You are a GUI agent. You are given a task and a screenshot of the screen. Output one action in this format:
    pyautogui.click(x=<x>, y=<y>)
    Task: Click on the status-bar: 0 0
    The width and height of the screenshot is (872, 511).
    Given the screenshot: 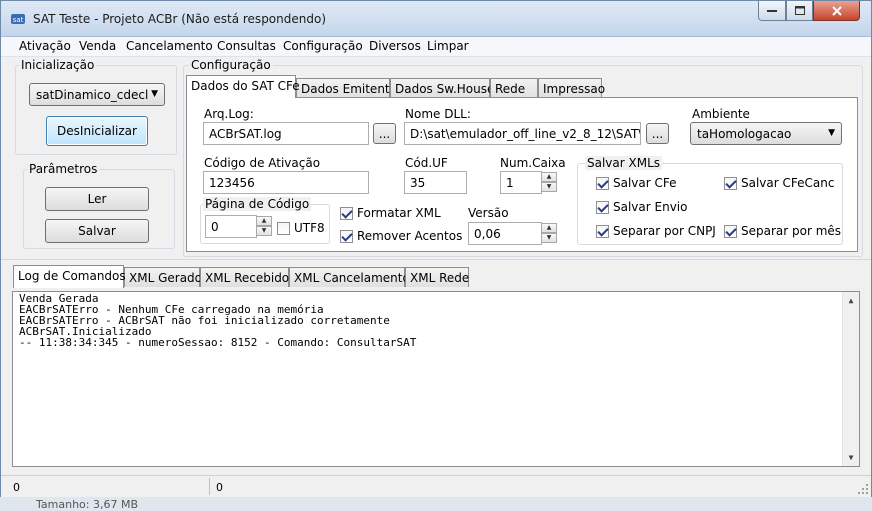 What is the action you would take?
    pyautogui.click(x=436, y=486)
    